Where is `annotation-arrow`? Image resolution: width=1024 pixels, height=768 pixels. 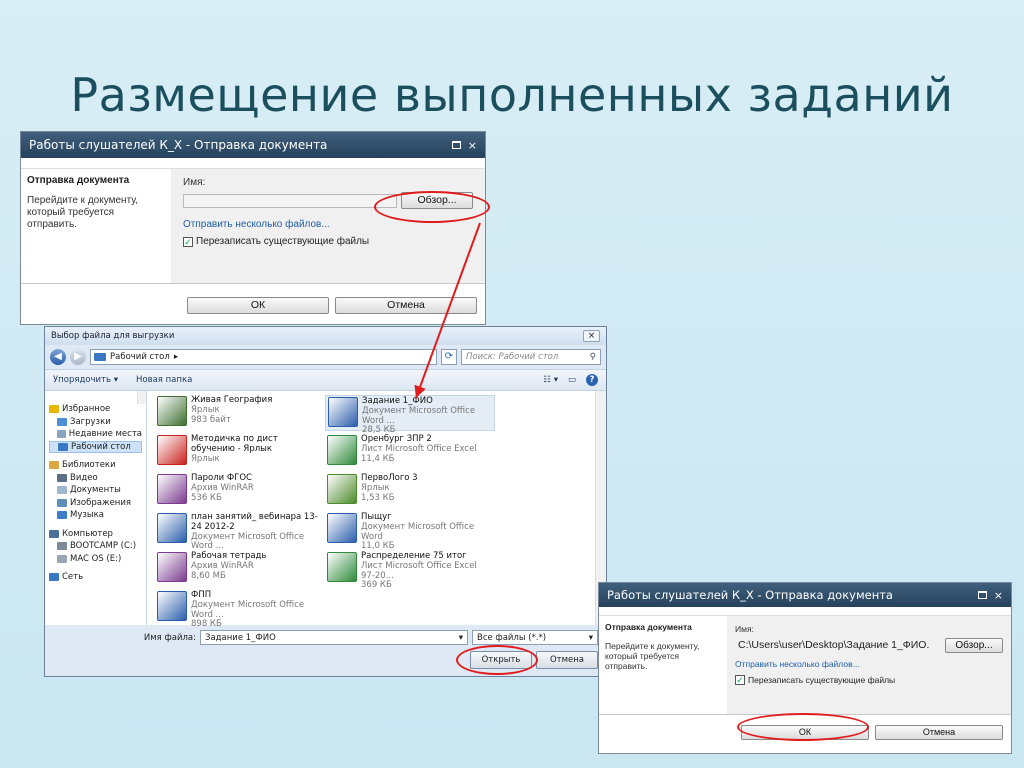 annotation-arrow is located at coordinates (447, 310).